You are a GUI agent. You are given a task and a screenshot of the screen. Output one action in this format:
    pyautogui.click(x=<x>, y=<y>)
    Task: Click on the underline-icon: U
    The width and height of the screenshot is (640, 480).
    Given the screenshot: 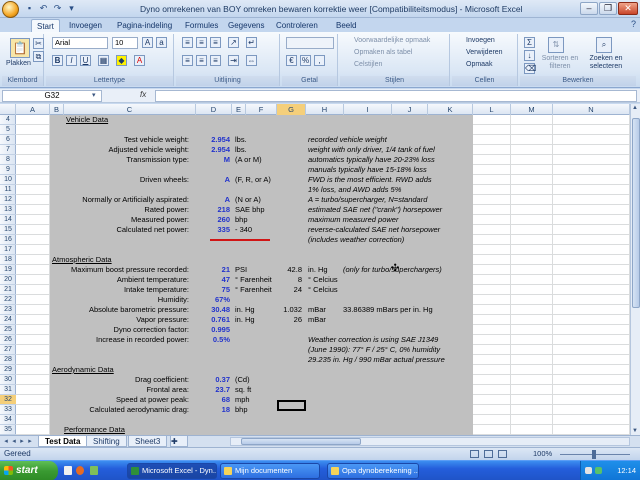 What is the action you would take?
    pyautogui.click(x=85, y=60)
    